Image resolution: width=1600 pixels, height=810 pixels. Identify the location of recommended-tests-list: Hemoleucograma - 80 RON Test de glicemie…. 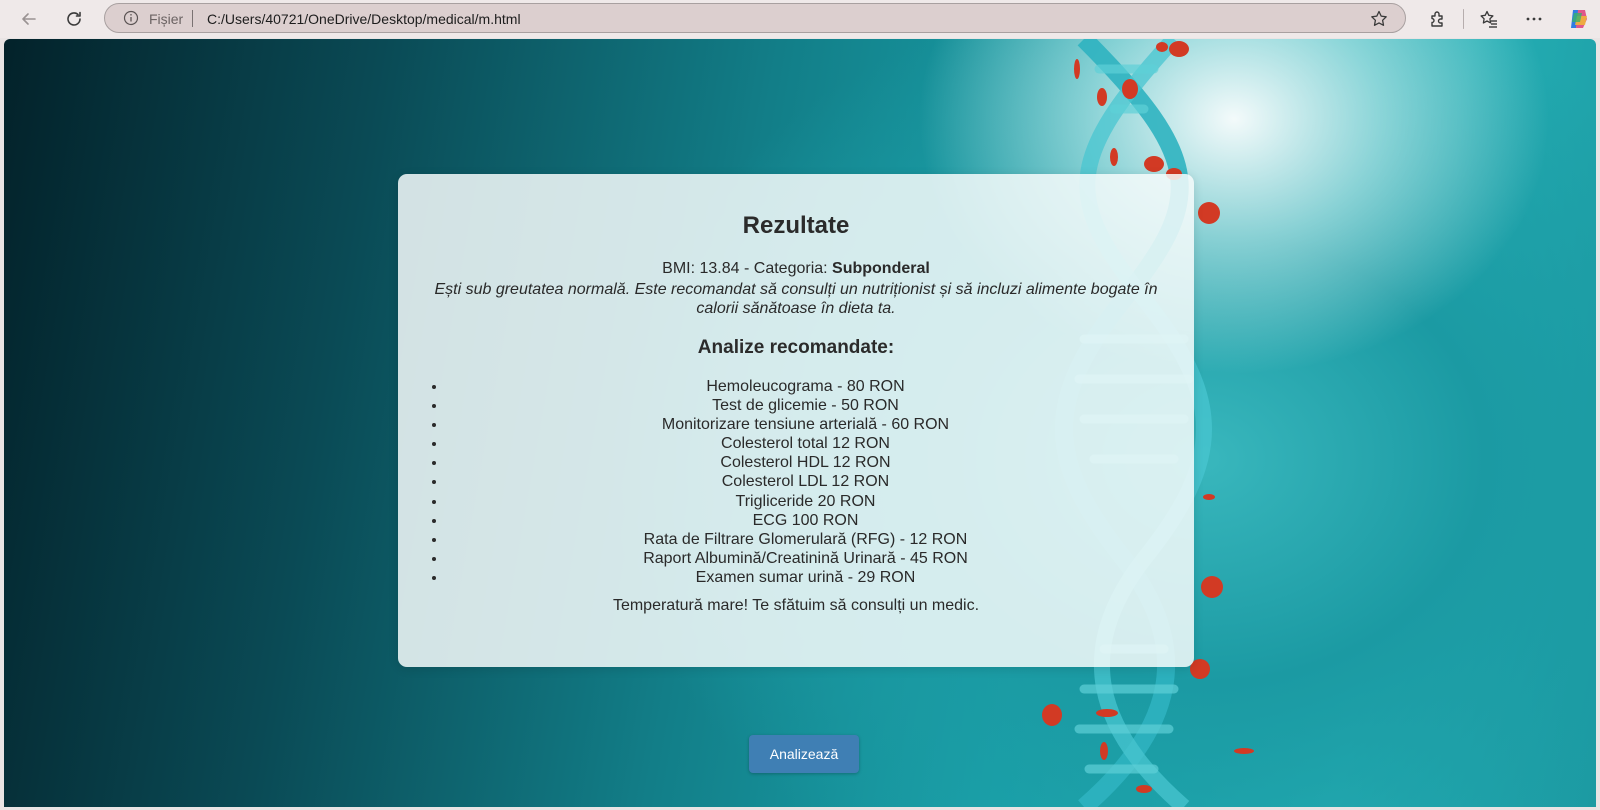
(816, 482).